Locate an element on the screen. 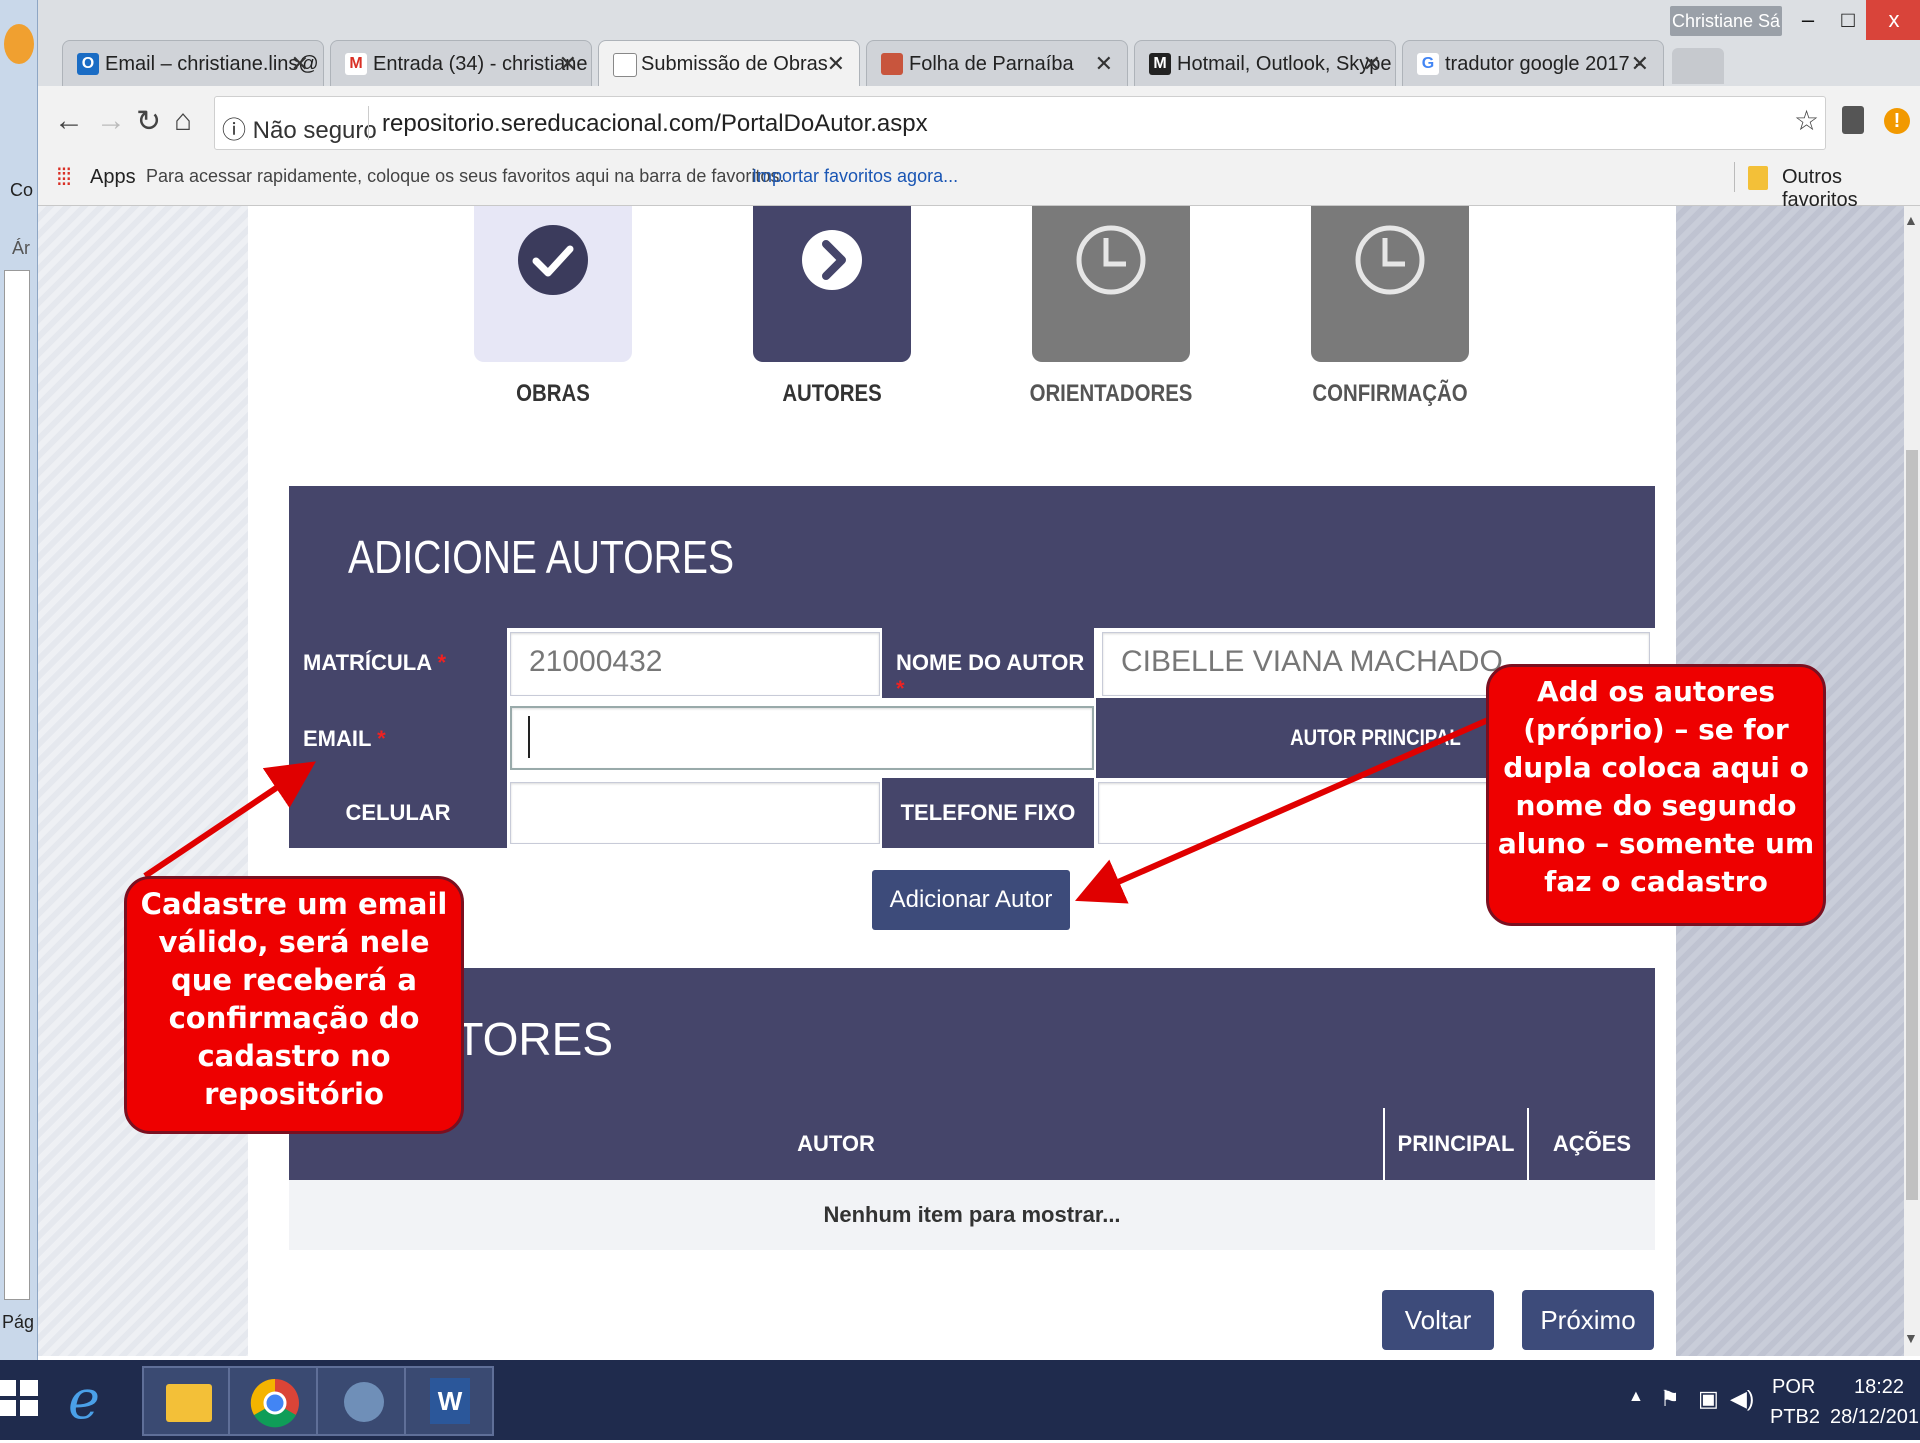 The width and height of the screenshot is (1920, 1443). chrome-icon is located at coordinates (274, 1403).